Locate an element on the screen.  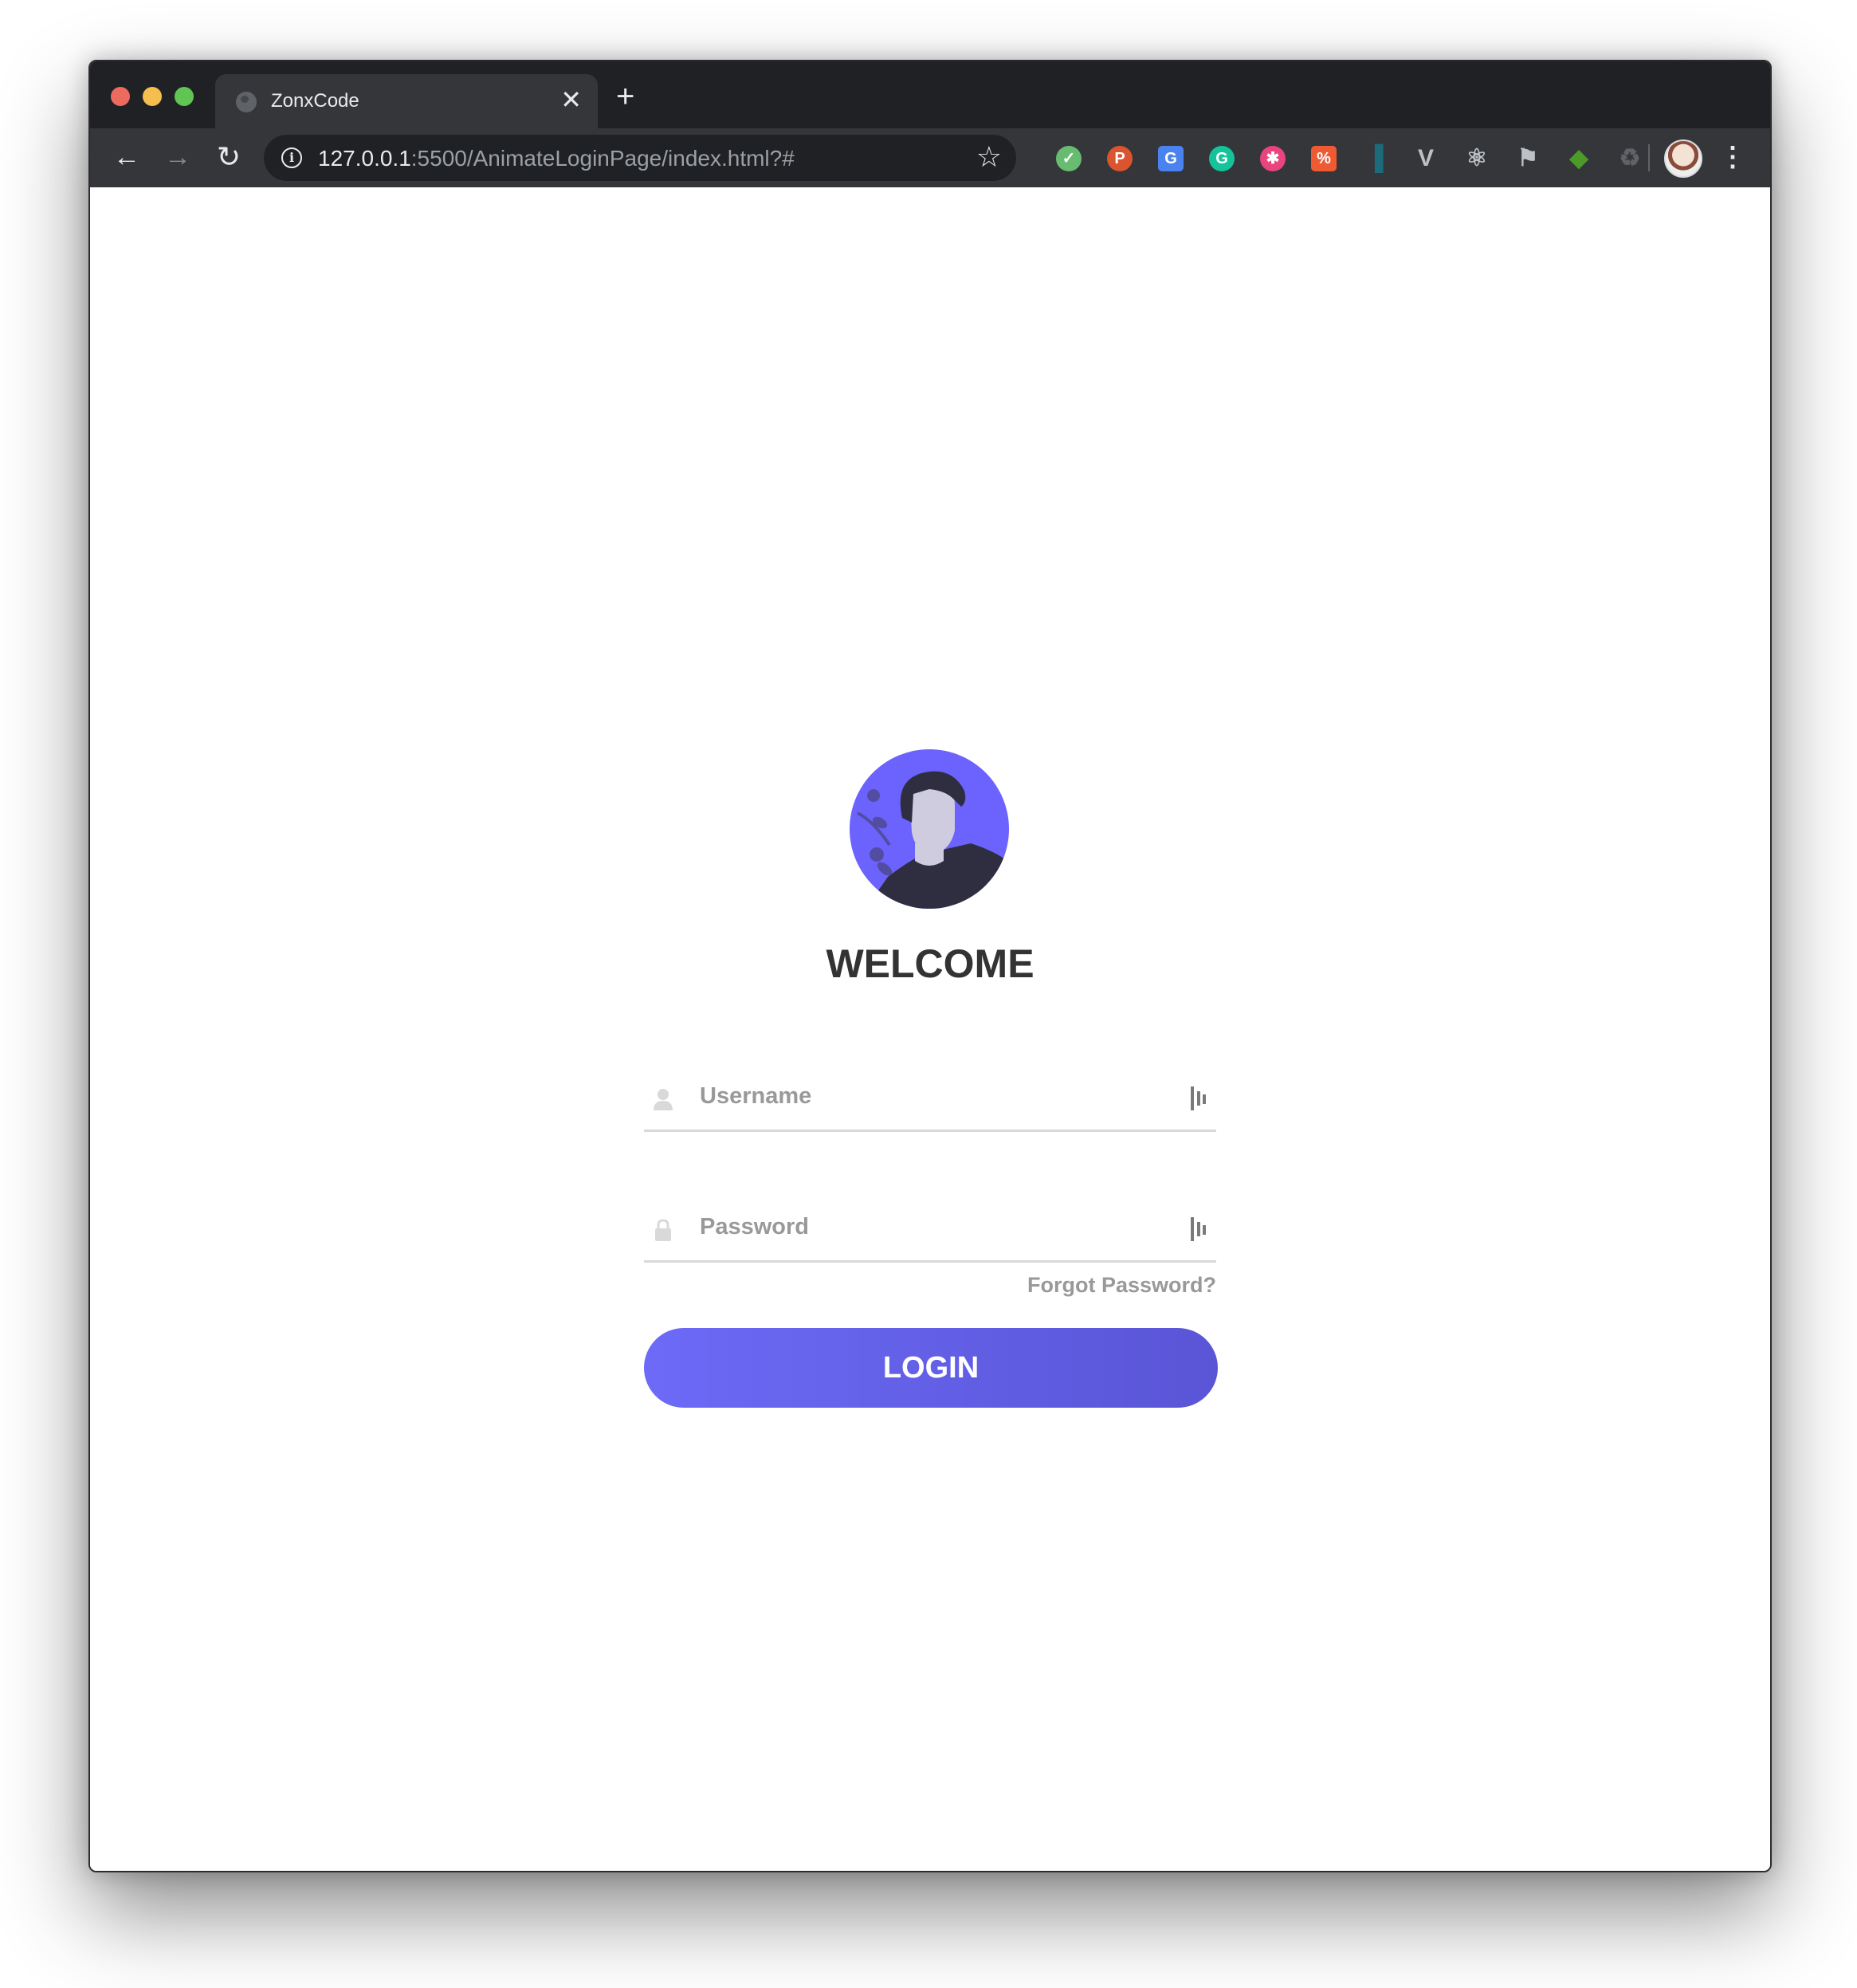
recycle-icon: ♻ is located at coordinates (1630, 158).